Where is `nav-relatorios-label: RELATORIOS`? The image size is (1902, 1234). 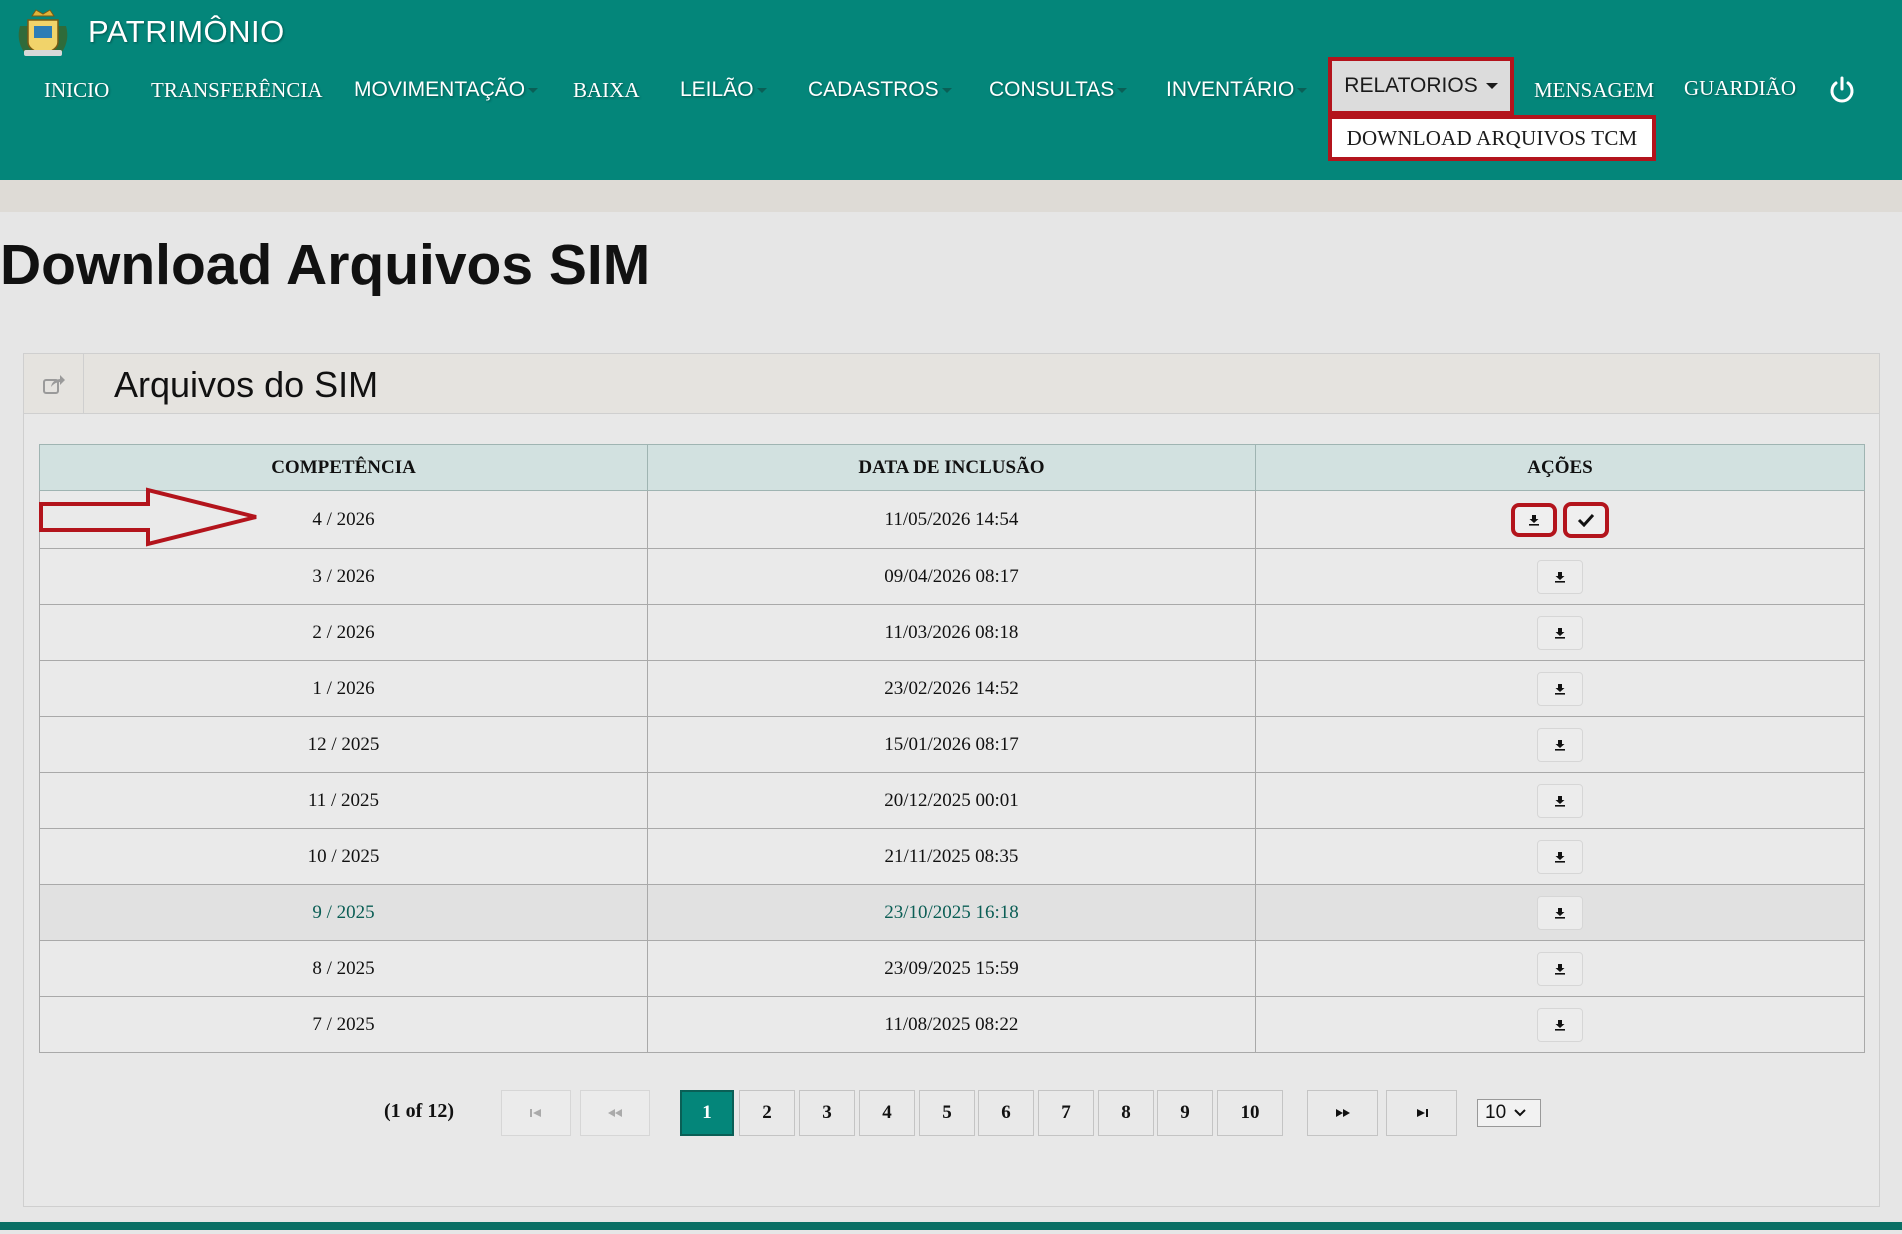 nav-relatorios-label: RELATORIOS is located at coordinates (1411, 85).